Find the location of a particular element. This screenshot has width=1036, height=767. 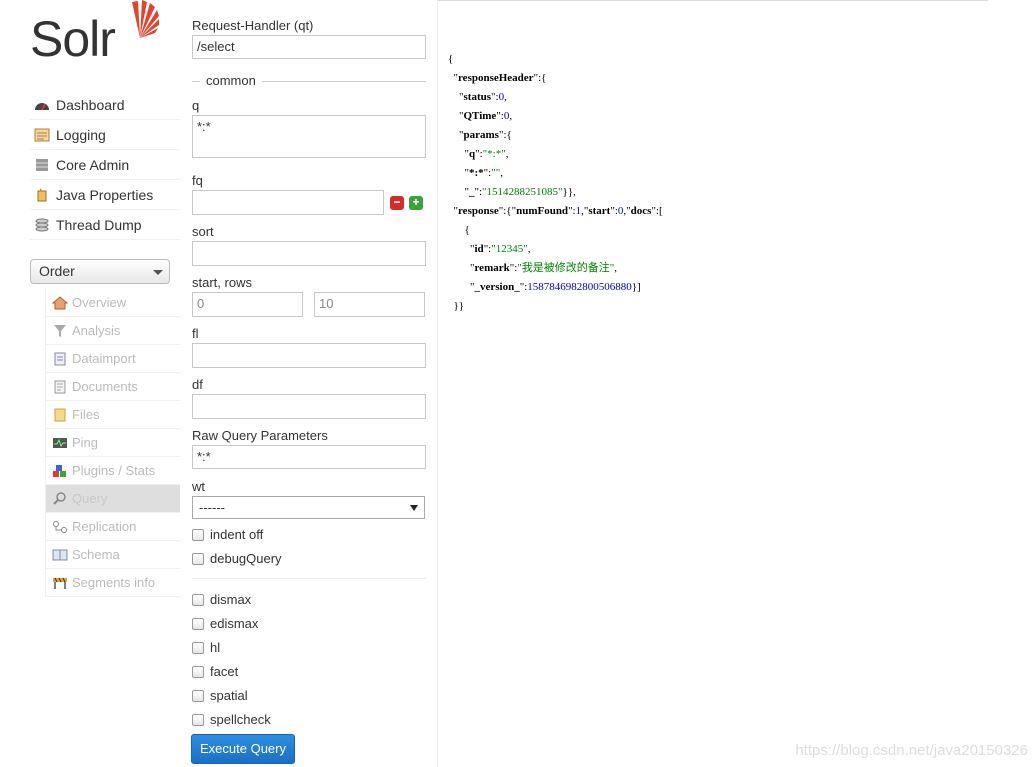

remove-fq-button: − is located at coordinates (397, 203).